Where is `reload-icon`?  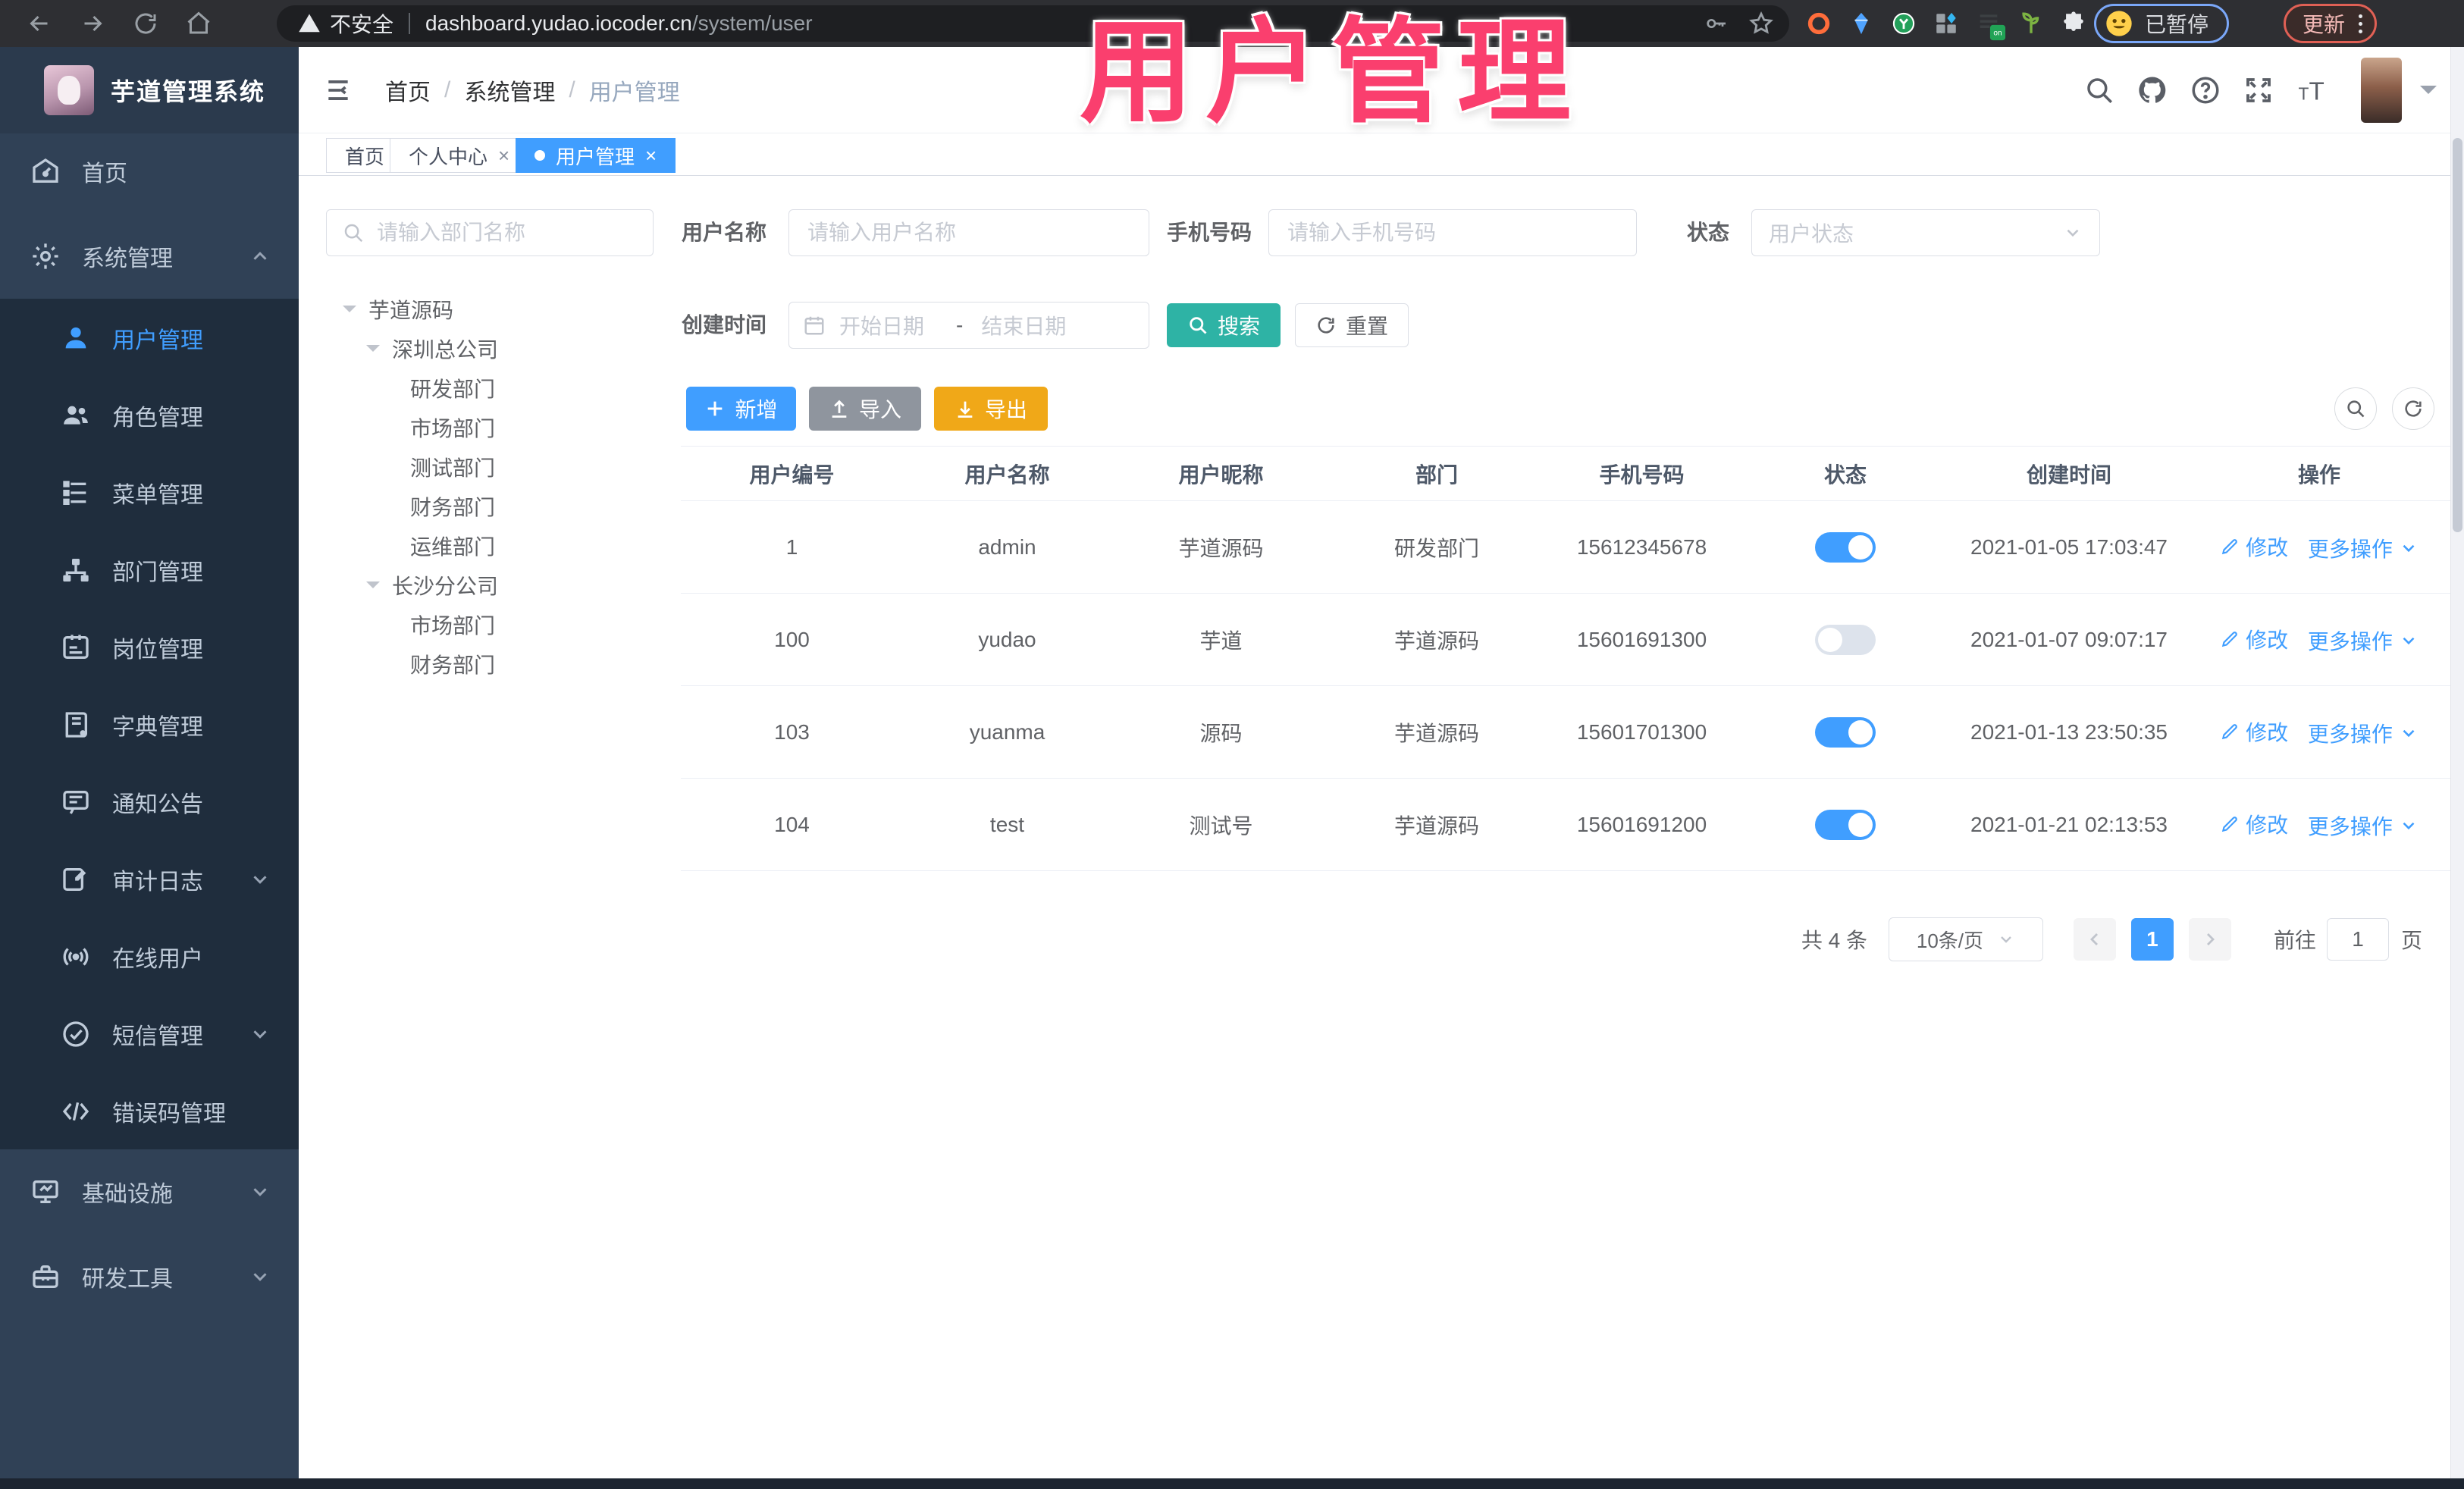
reload-icon is located at coordinates (146, 23).